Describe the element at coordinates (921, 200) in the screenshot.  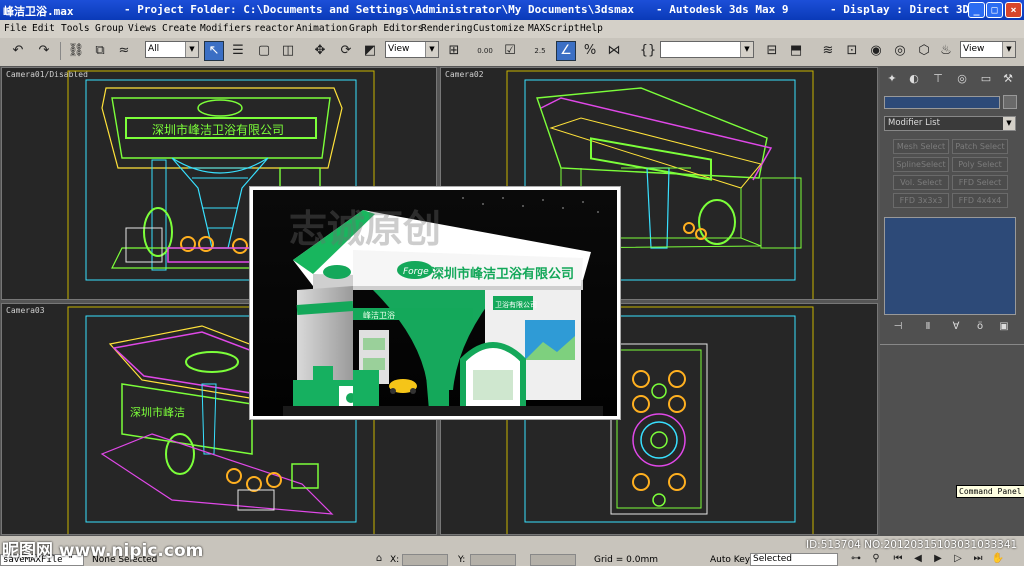
I see `ffd-3x3x3-button: FFD 3x3x3` at that location.